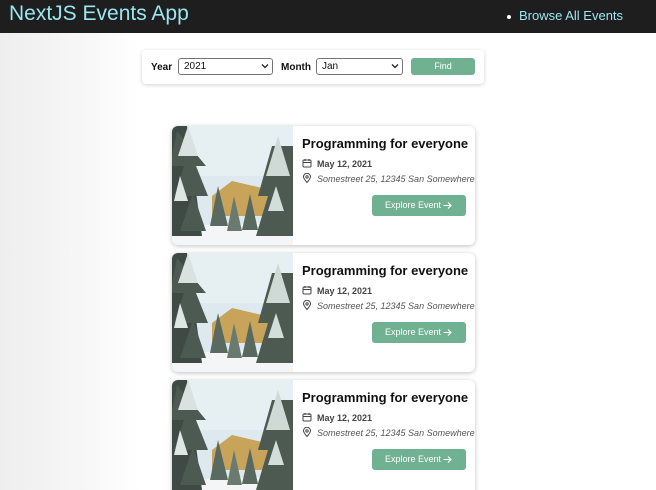  I want to click on event-filter-form: Year 2021 Month Jan Find, so click(313, 67).